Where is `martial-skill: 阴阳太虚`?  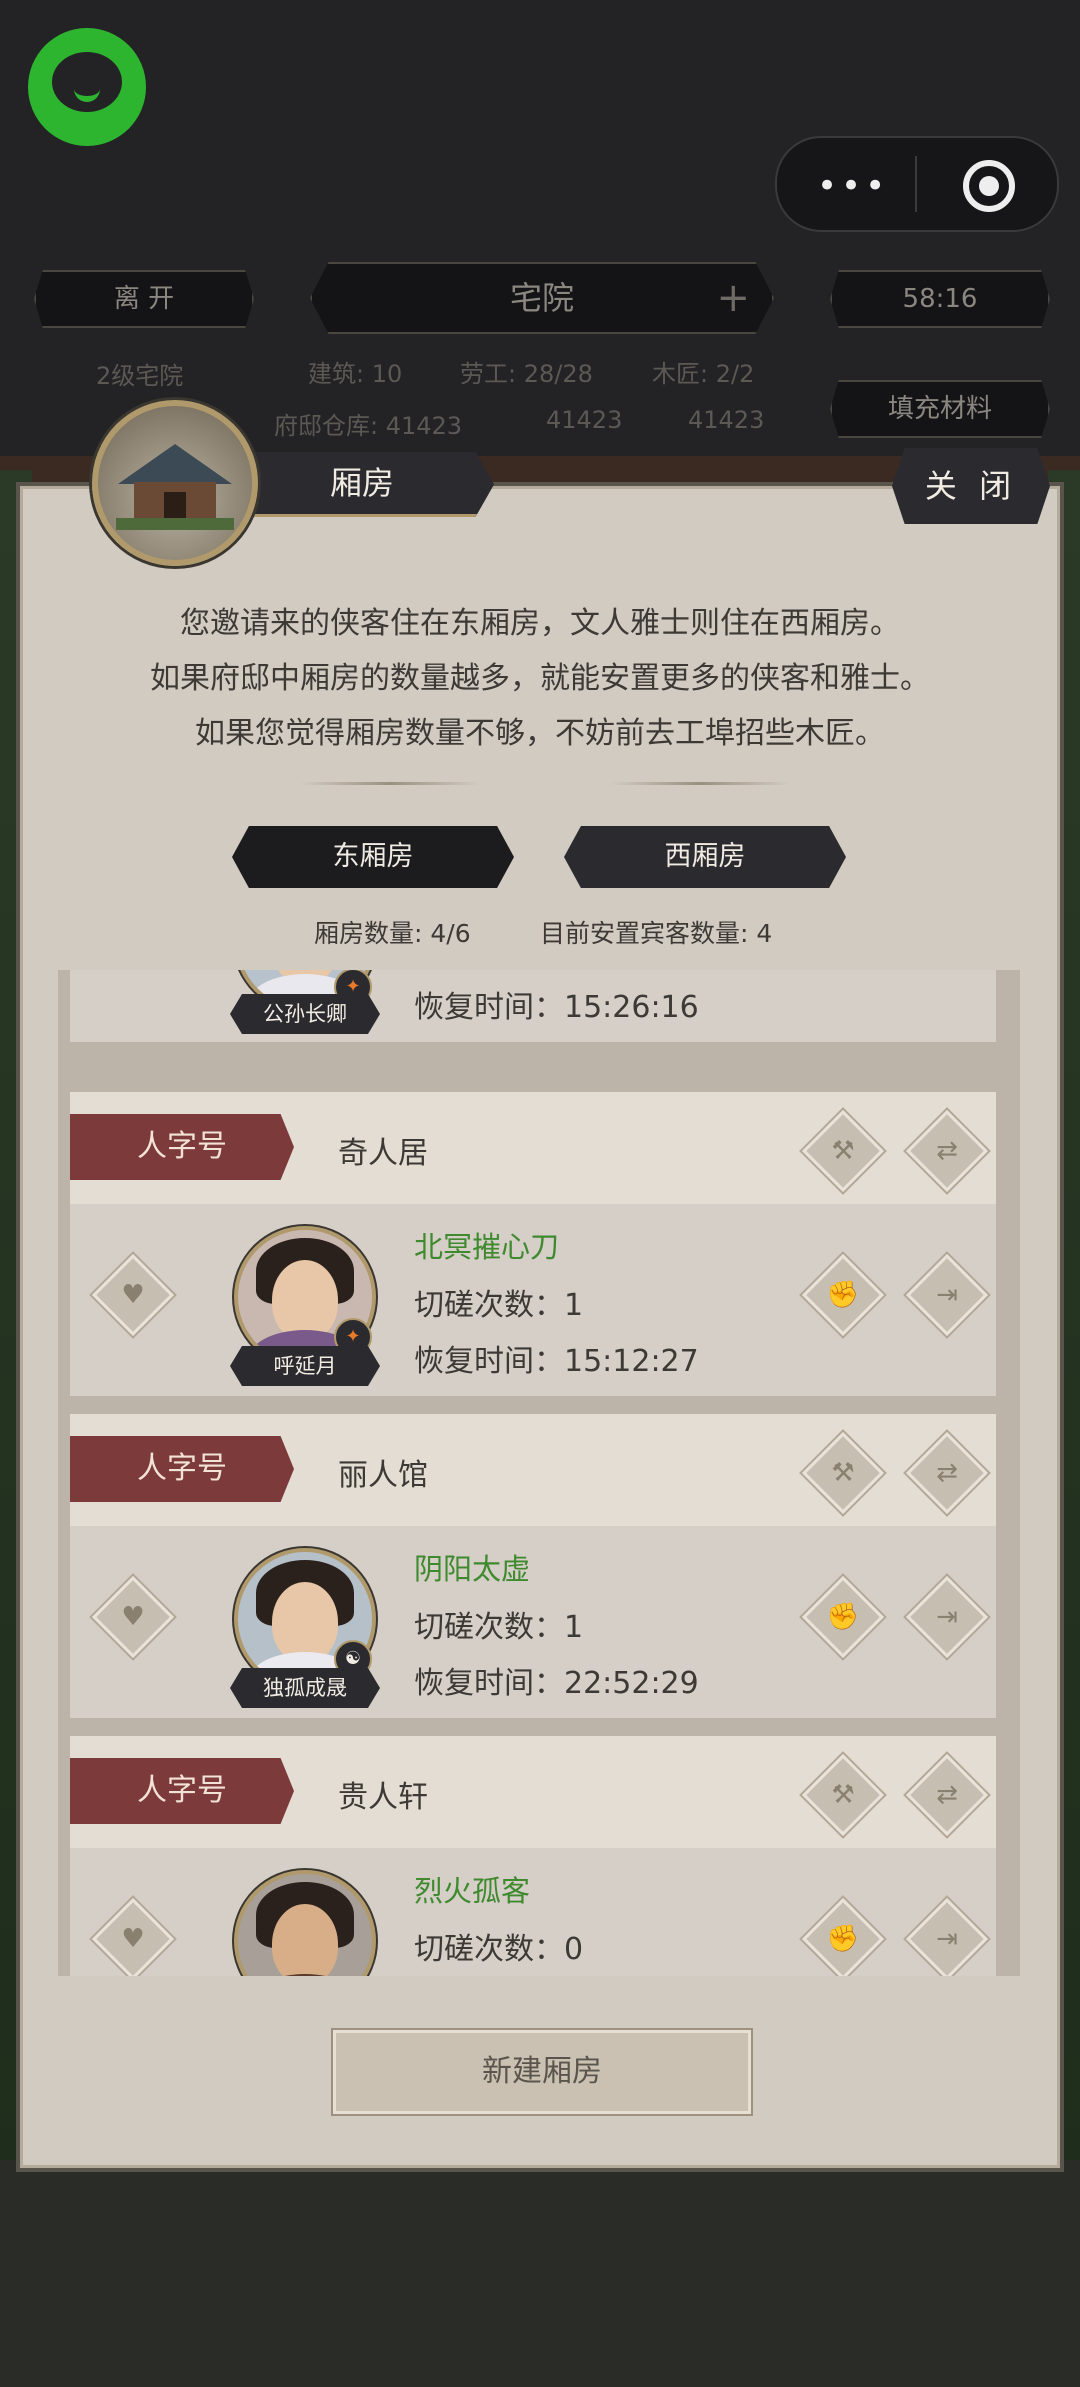
martial-skill: 阴阳太虚 is located at coordinates (472, 1569).